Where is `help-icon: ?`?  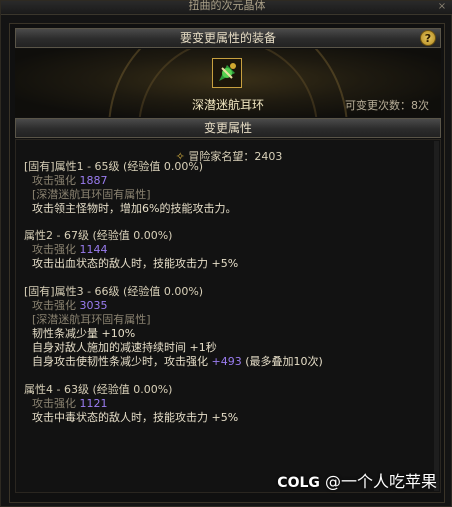 help-icon: ? is located at coordinates (428, 38).